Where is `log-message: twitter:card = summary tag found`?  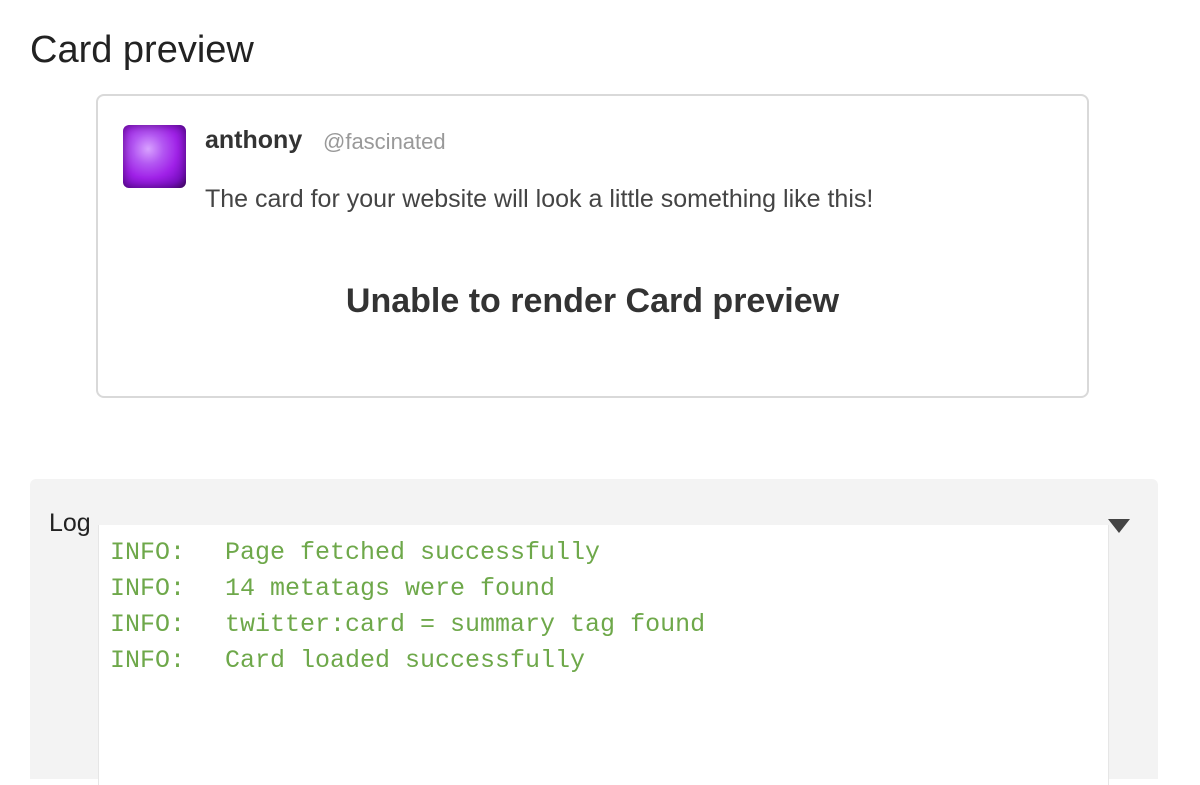 log-message: twitter:card = summary tag found is located at coordinates (465, 624).